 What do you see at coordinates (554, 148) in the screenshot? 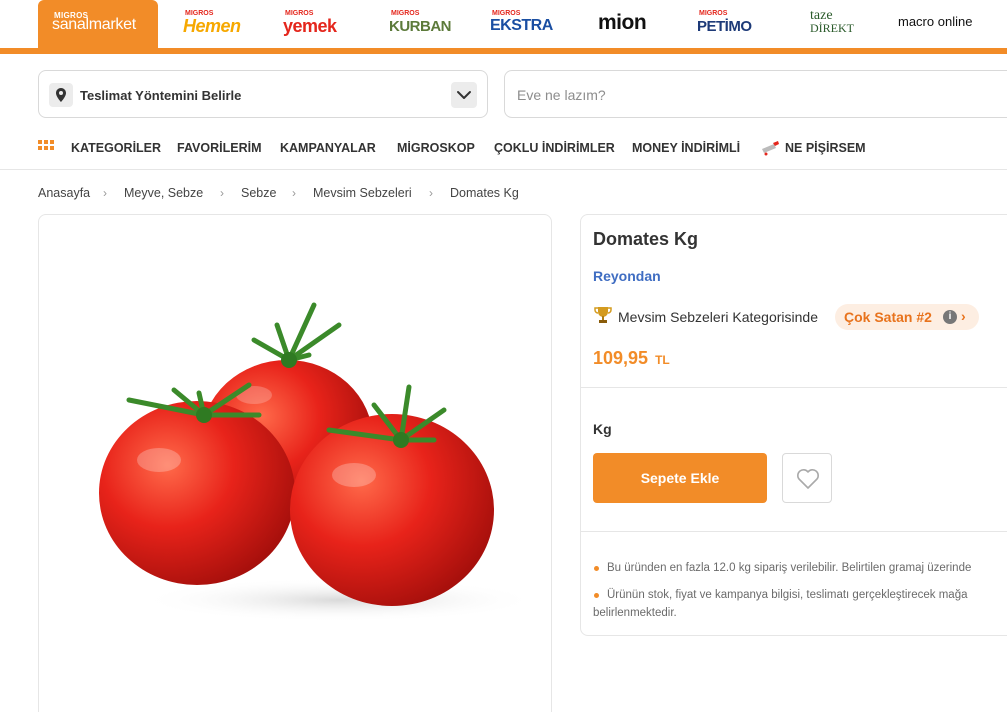
I see `nav-item-coklu-indirimler: ÇOKLU İNDİRİMLER` at bounding box center [554, 148].